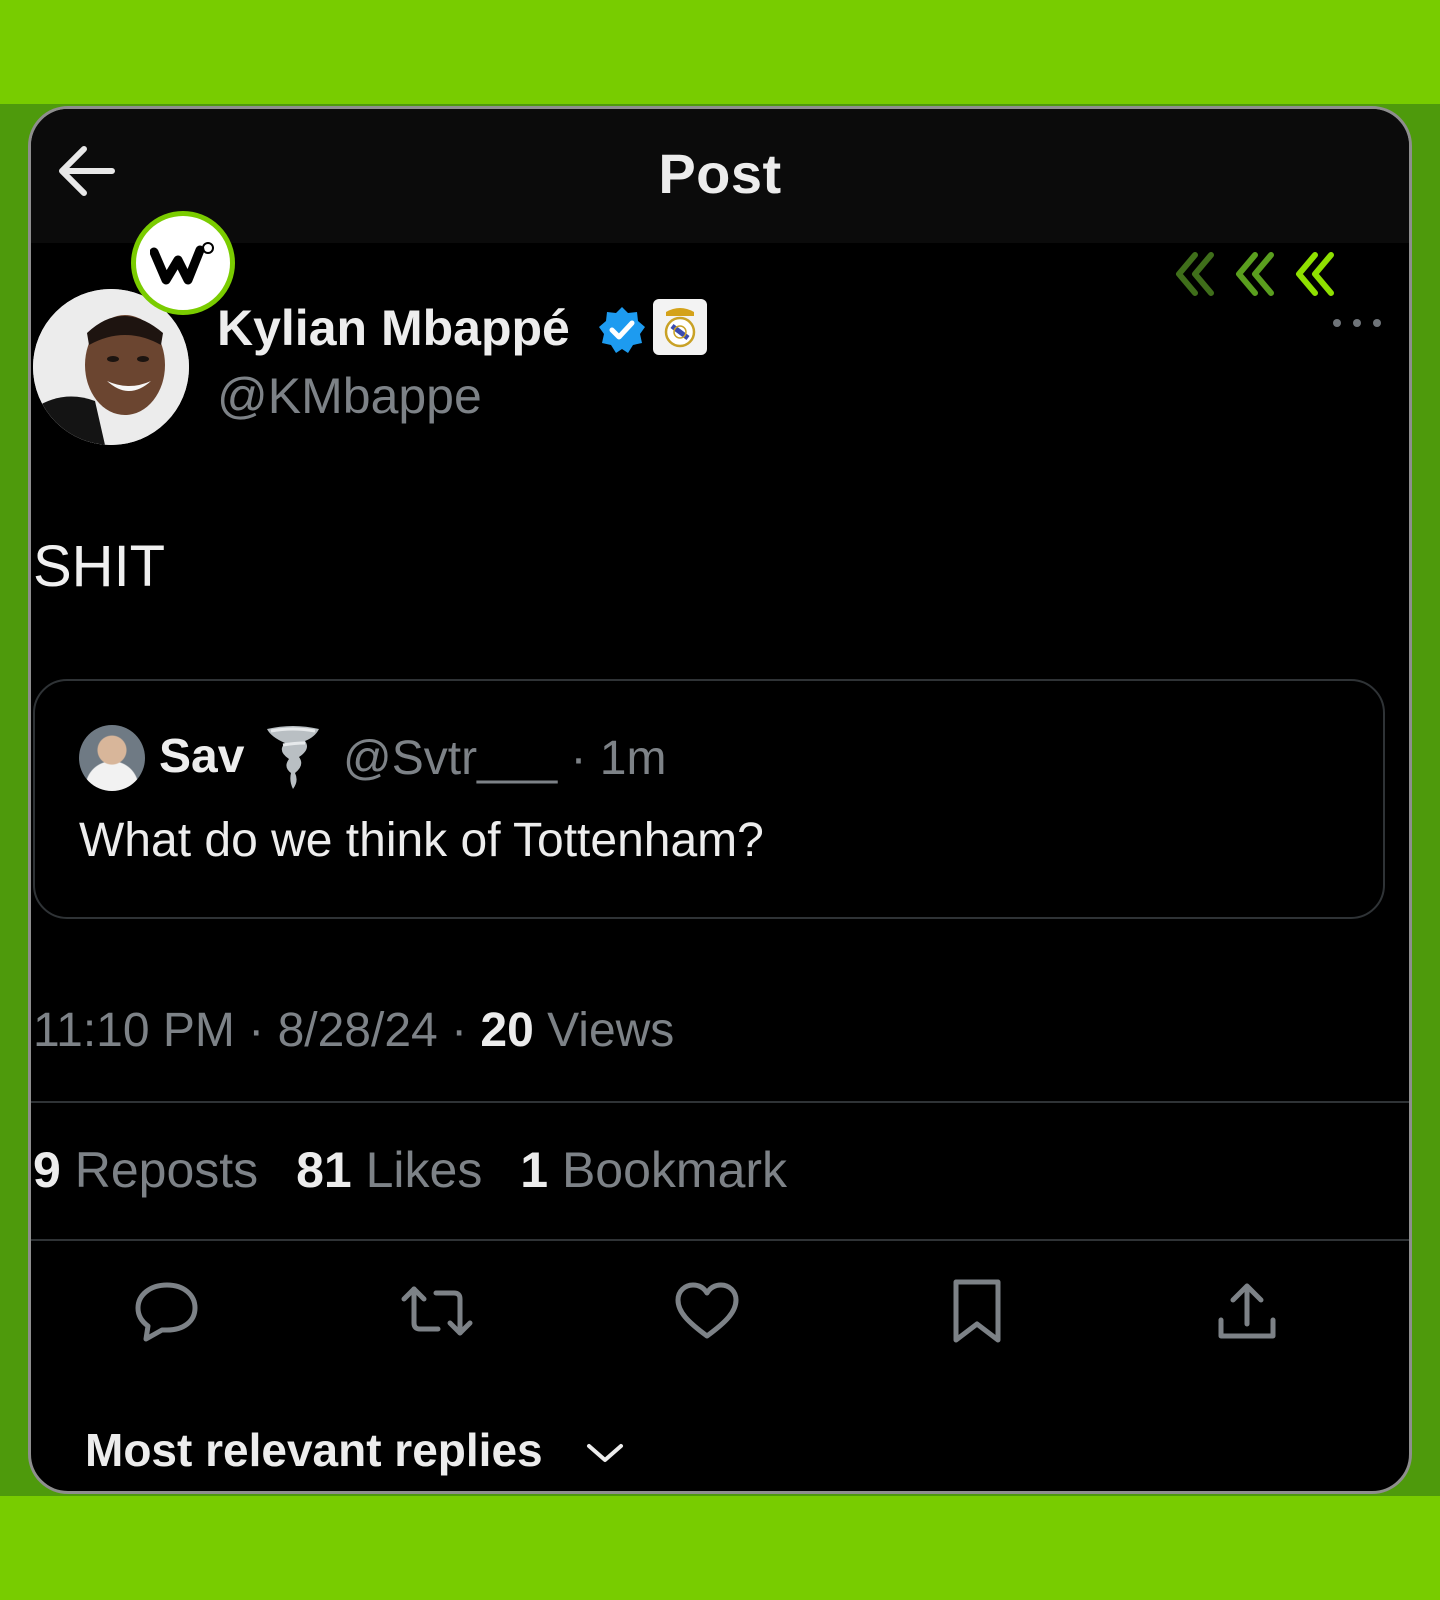  What do you see at coordinates (112, 758) in the screenshot?
I see `quote-avatar` at bounding box center [112, 758].